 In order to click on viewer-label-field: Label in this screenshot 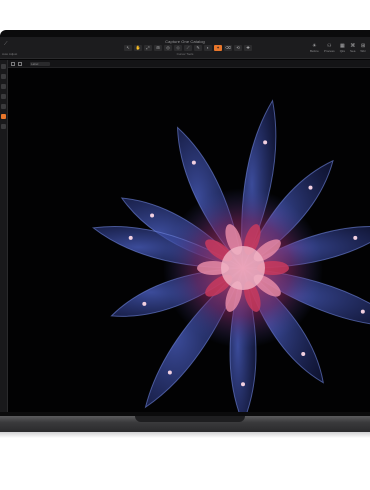, I will do `click(40, 64)`.